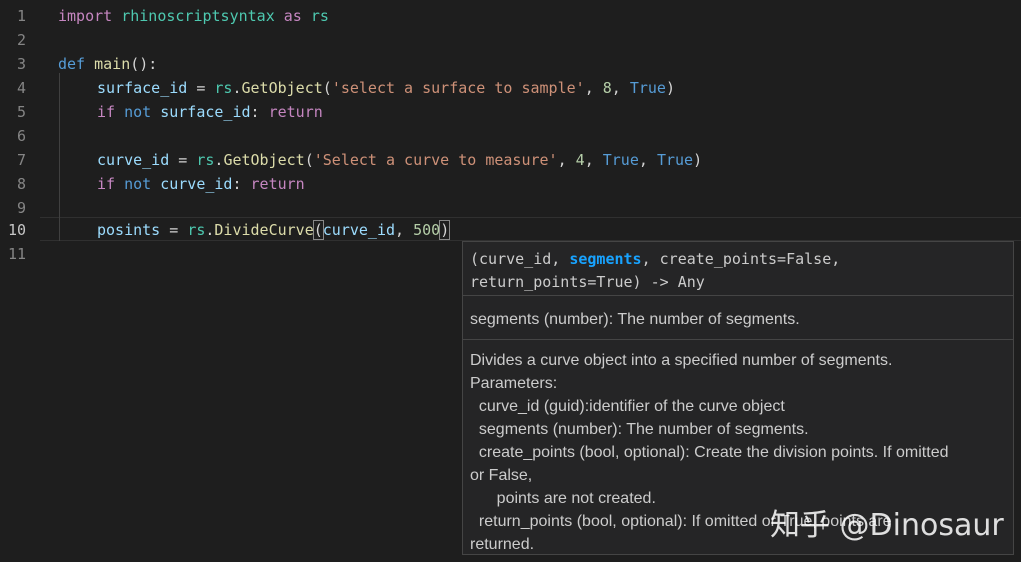 The image size is (1021, 562). Describe the element at coordinates (21, 40) in the screenshot. I see `line-number: 2` at that location.